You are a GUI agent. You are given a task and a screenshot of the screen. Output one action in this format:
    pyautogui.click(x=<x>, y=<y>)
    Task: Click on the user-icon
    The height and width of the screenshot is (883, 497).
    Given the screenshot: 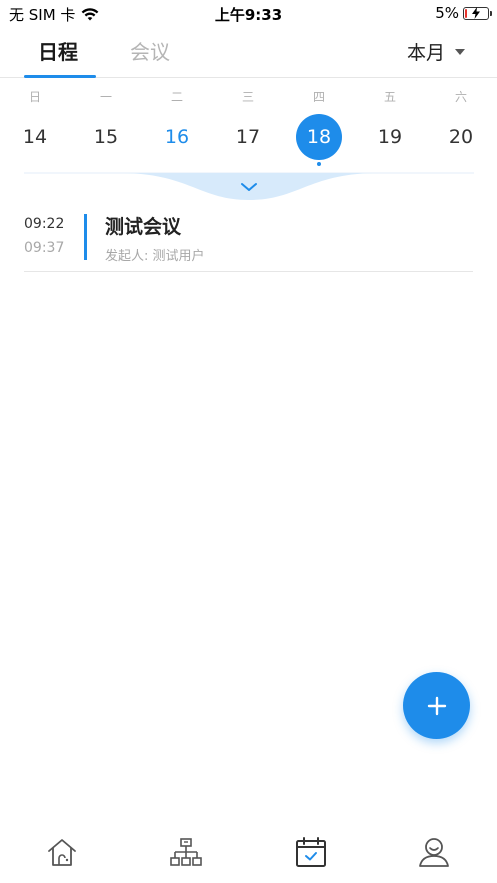 What is the action you would take?
    pyautogui.click(x=434, y=852)
    